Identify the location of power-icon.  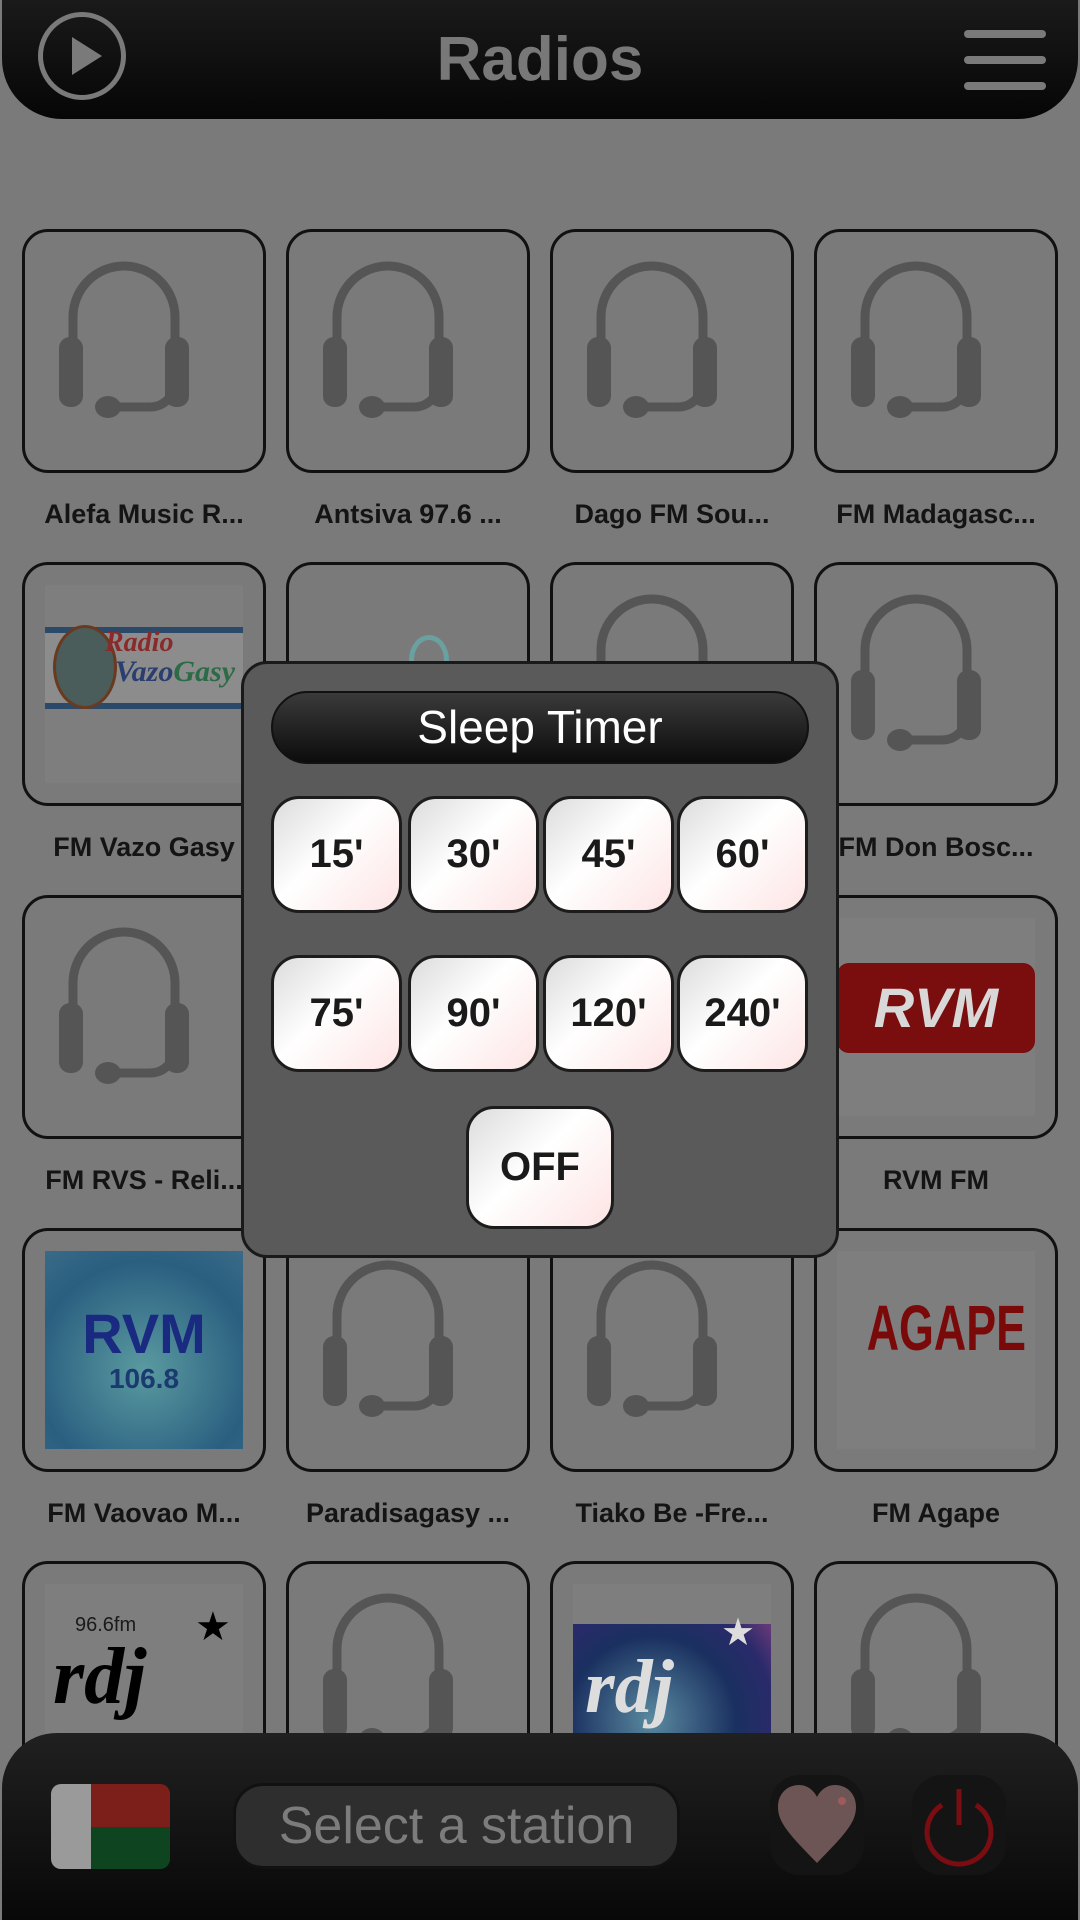
(959, 1828).